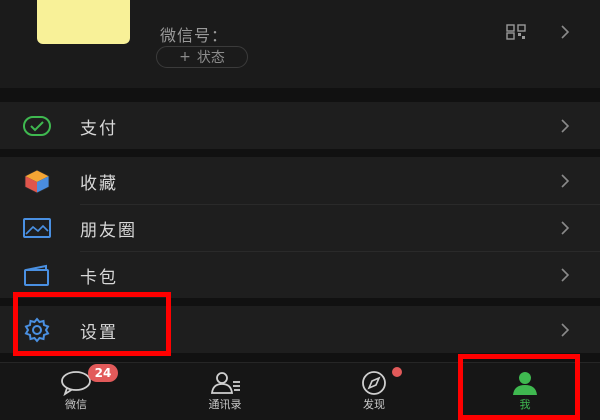  What do you see at coordinates (525, 383) in the screenshot?
I see `person-icon` at bounding box center [525, 383].